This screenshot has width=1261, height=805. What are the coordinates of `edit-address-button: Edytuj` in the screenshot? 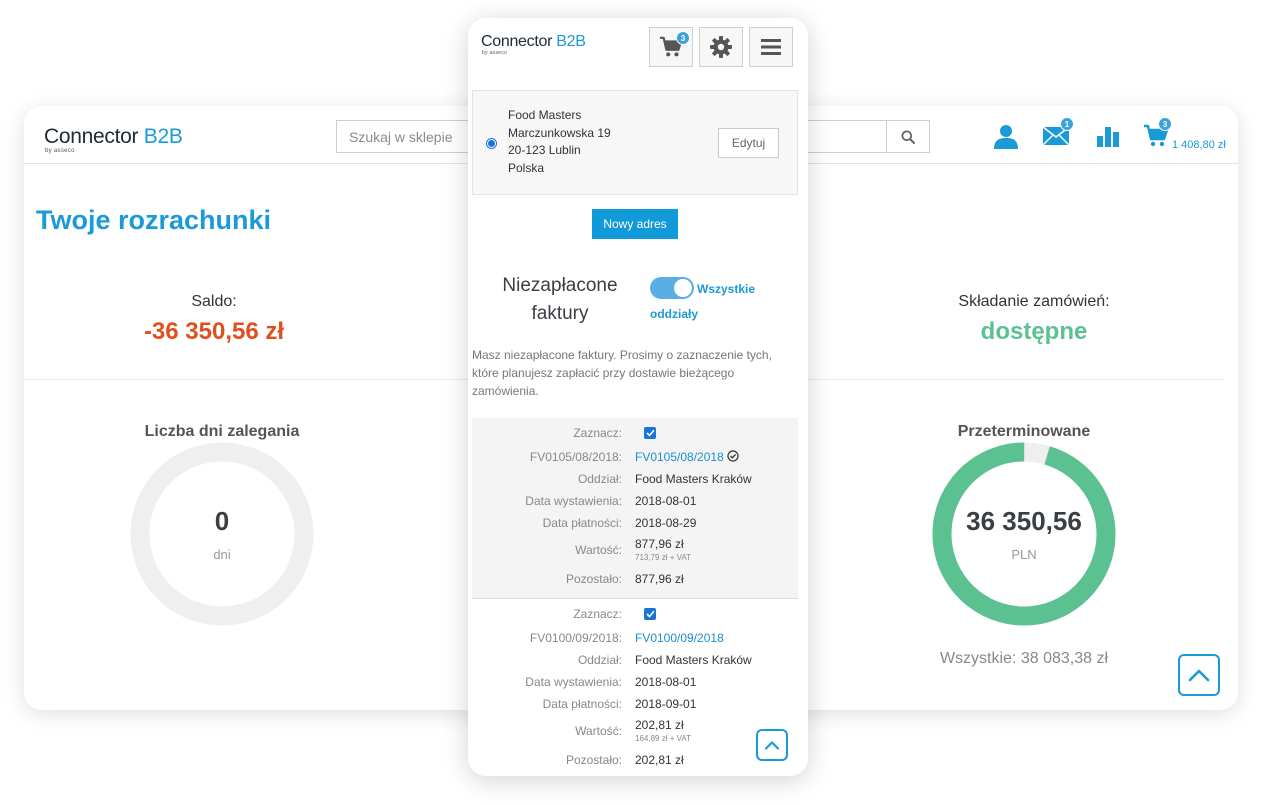 It's located at (748, 143).